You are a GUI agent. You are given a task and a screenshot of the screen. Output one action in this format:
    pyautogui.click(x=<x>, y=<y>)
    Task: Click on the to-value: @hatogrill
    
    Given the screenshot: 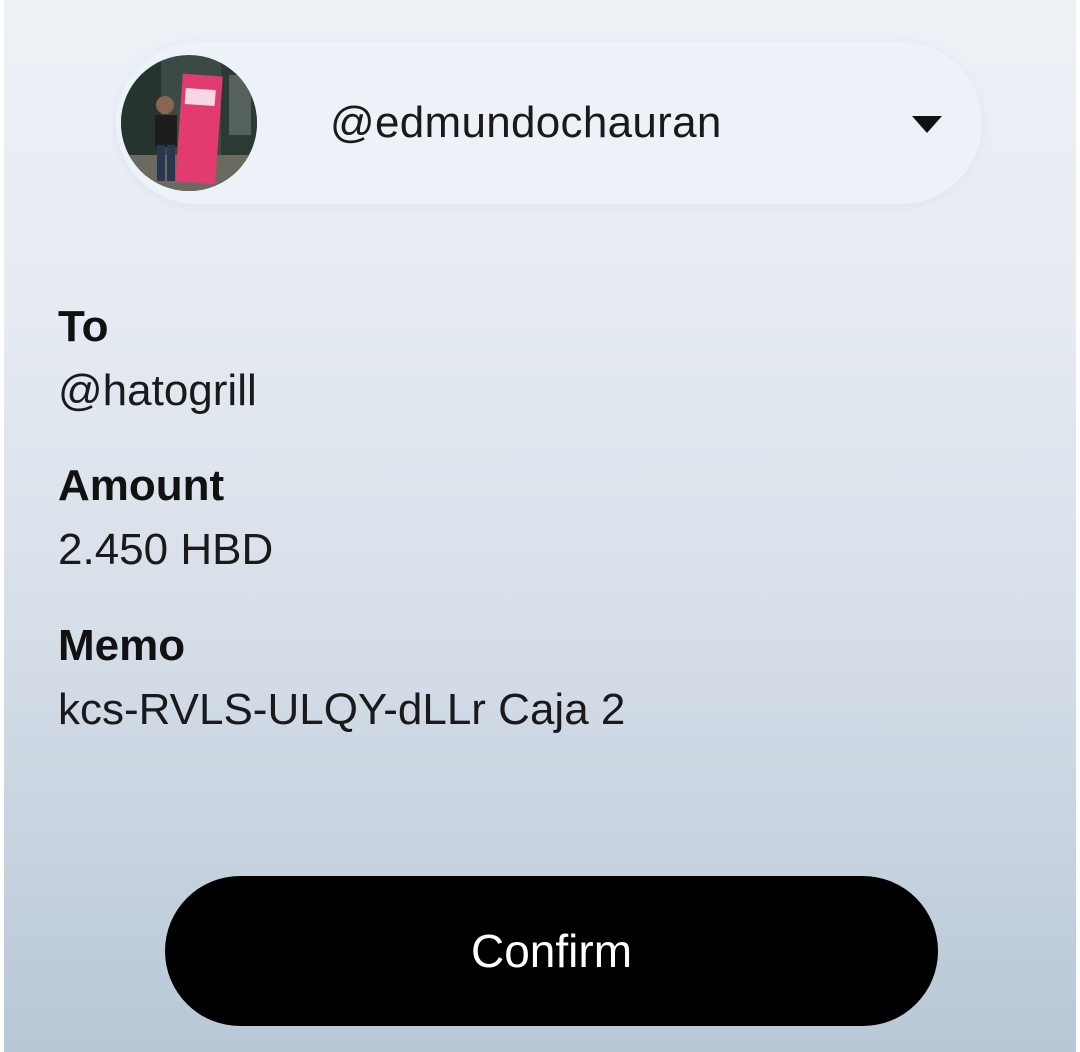 What is the action you would take?
    pyautogui.click(x=157, y=390)
    